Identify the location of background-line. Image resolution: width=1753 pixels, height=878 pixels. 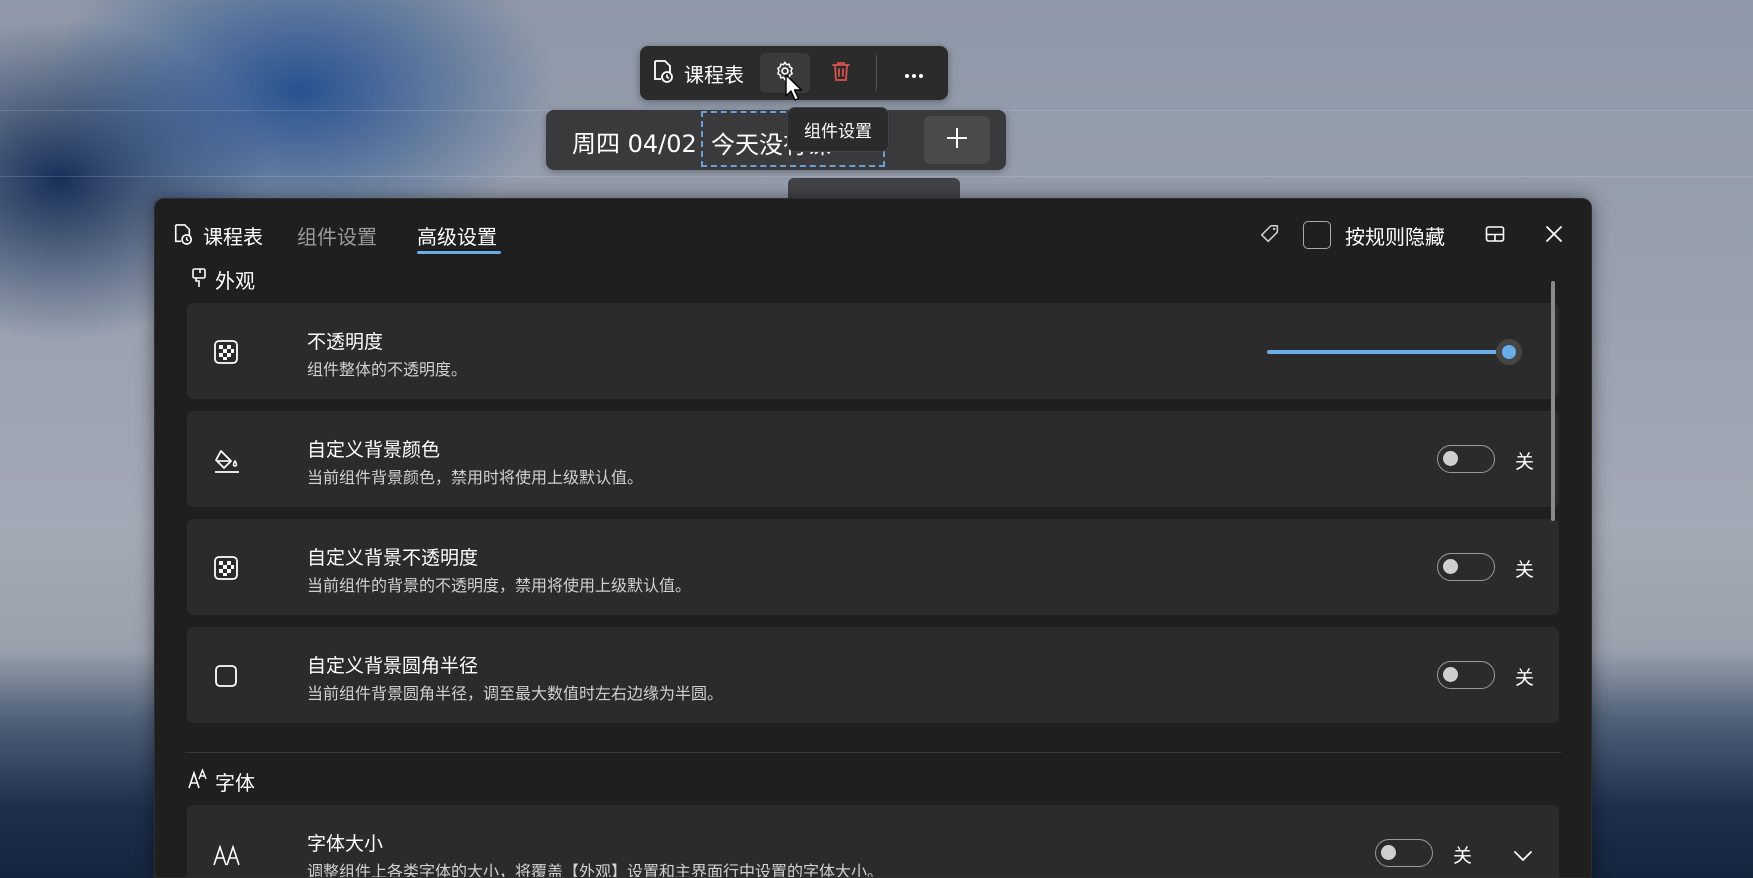
(876, 176).